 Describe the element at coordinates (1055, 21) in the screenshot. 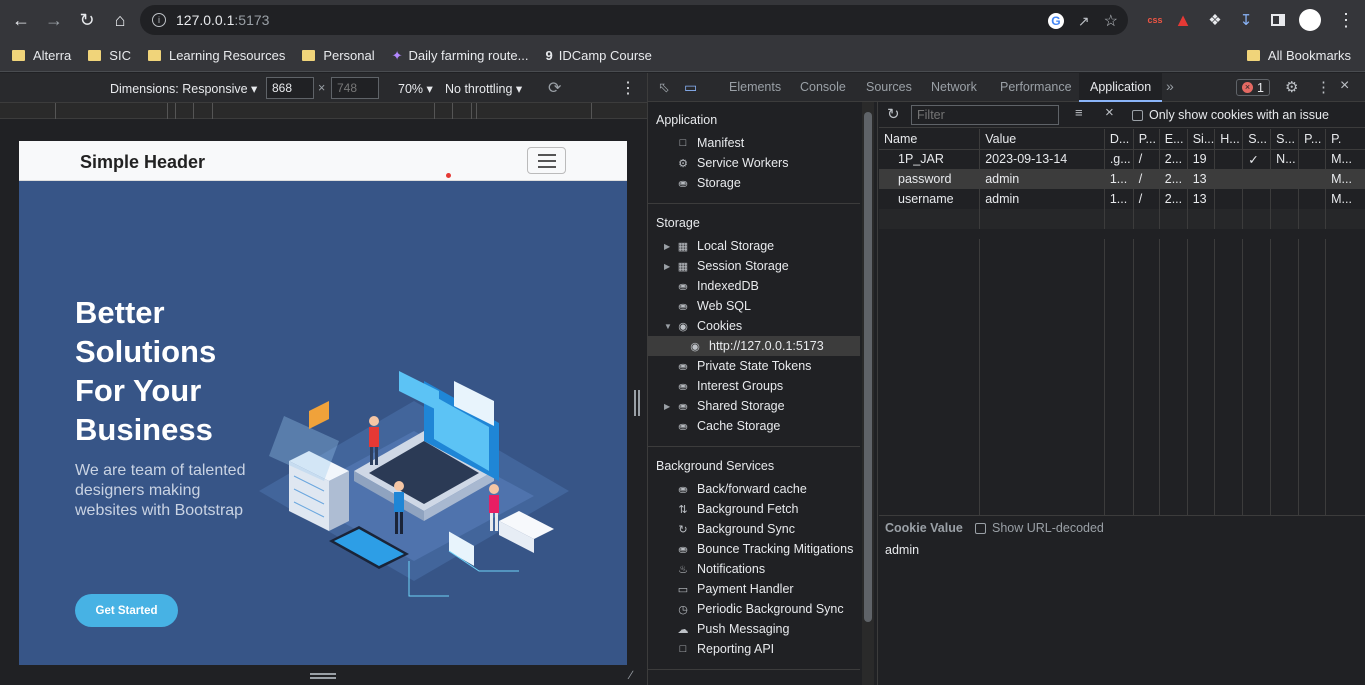

I see `google-icon: G` at that location.